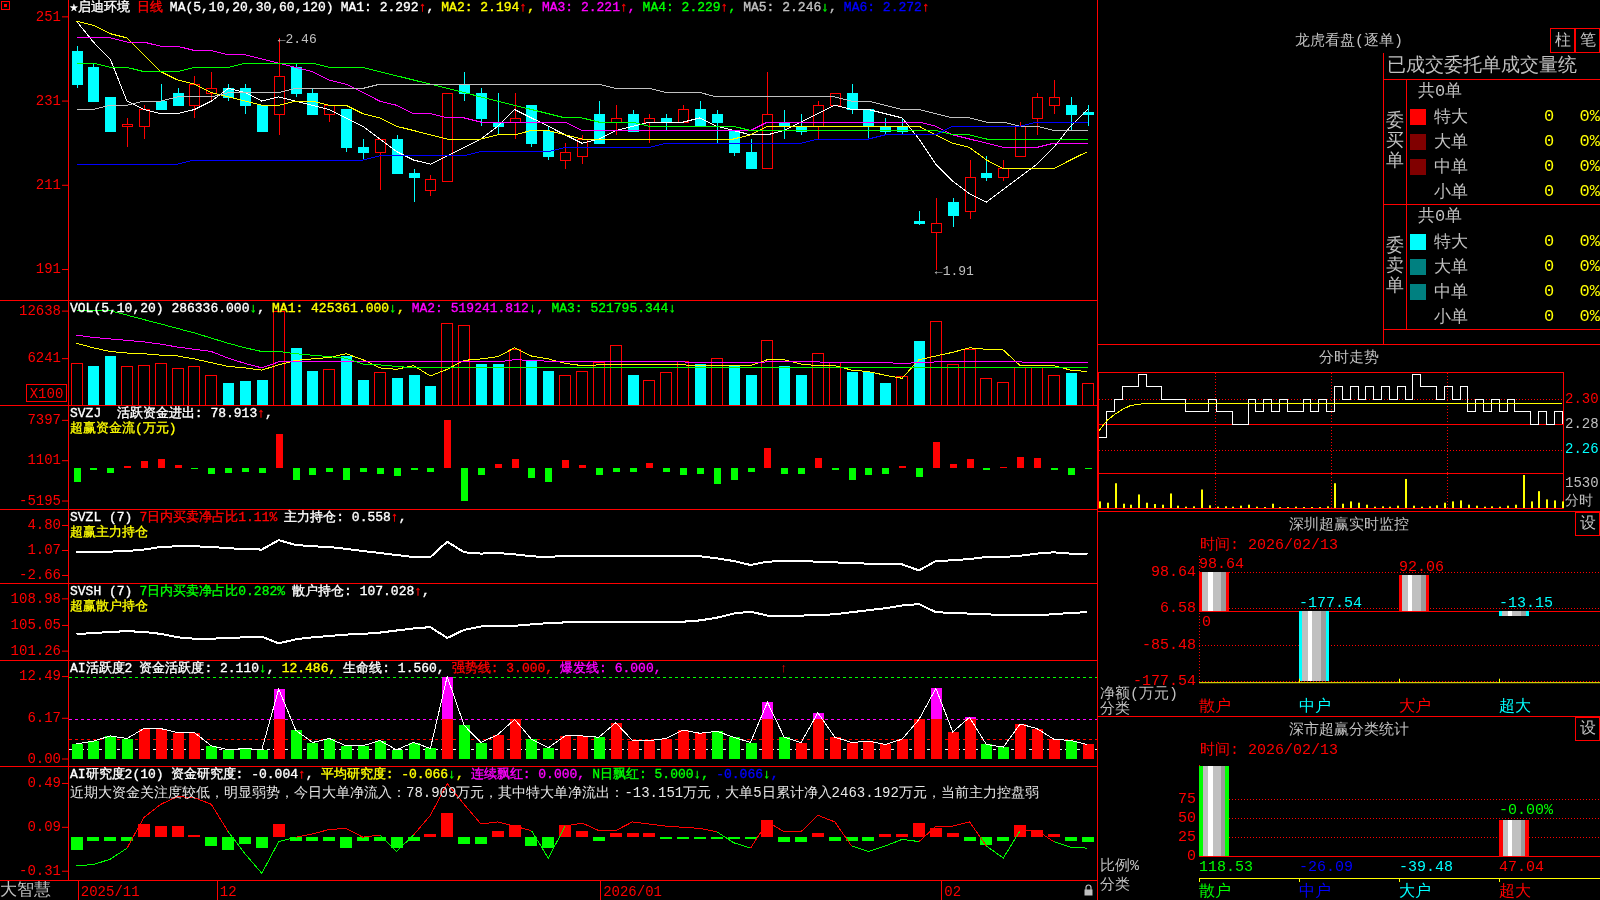 The width and height of the screenshot is (1600, 900). I want to click on order-size-label: 中单, so click(1451, 292).